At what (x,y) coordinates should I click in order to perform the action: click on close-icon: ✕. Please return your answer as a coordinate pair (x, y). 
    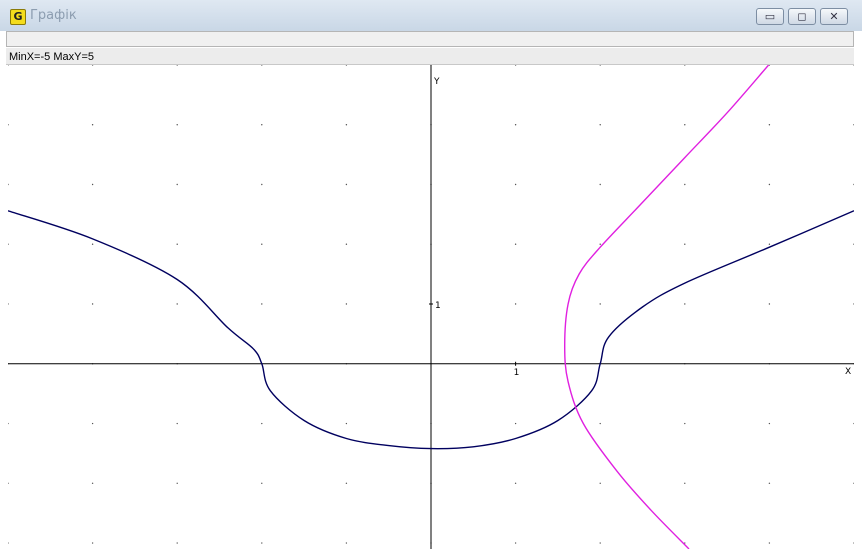
    Looking at the image, I should click on (834, 16).